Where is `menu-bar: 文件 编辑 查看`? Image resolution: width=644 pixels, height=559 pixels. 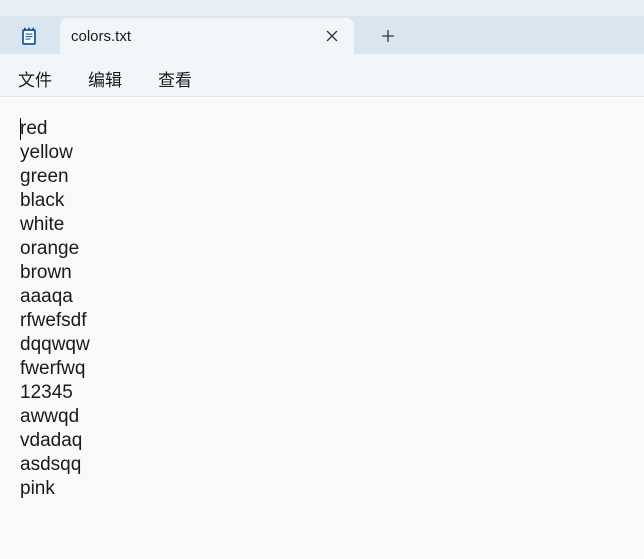
menu-bar: 文件 编辑 查看 is located at coordinates (322, 75).